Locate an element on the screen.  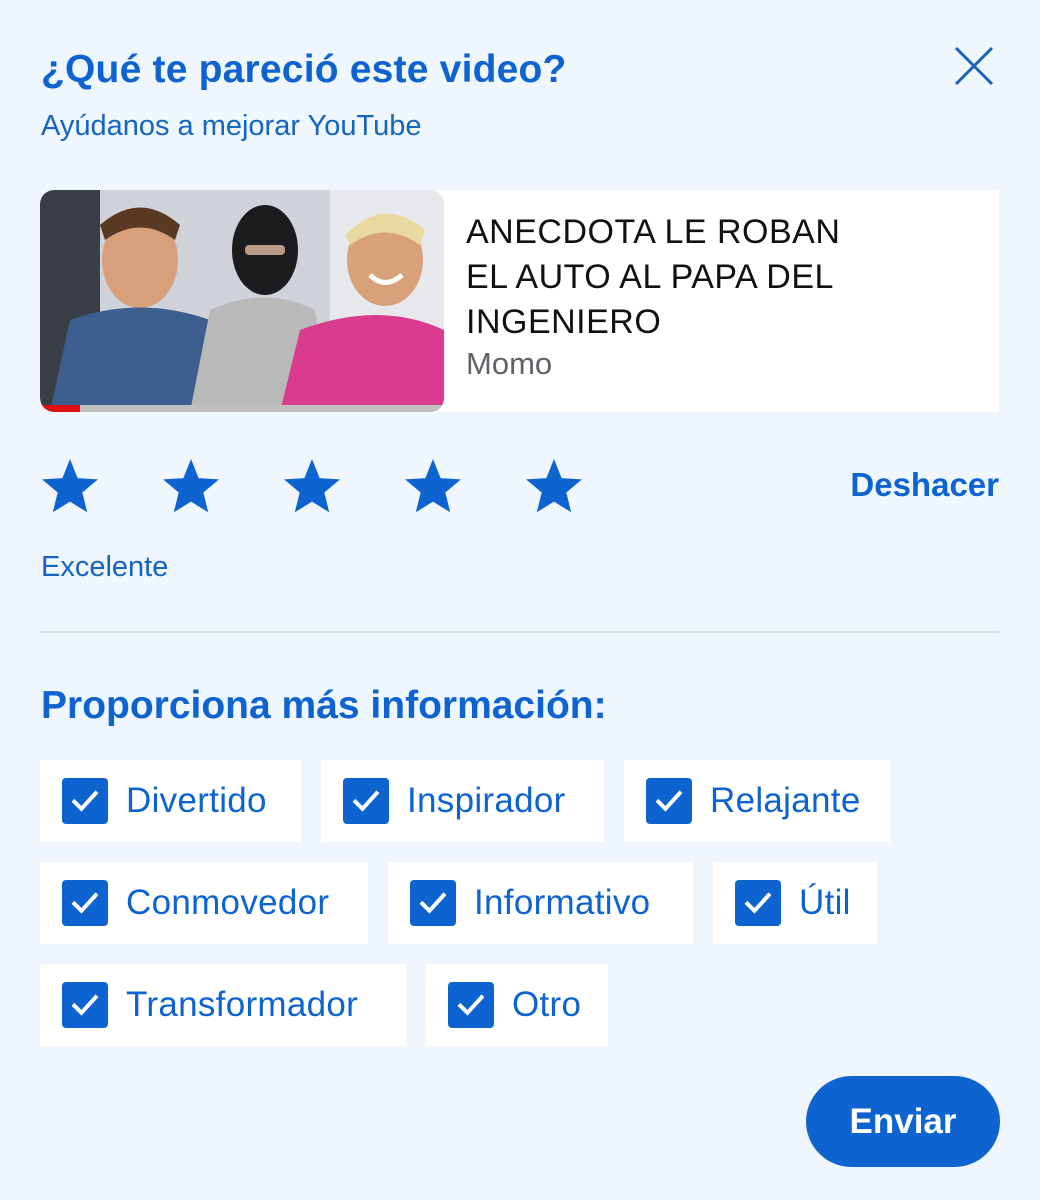
dialog-subtitle: Ayúdanos a mejorar YouTube is located at coordinates (231, 126).